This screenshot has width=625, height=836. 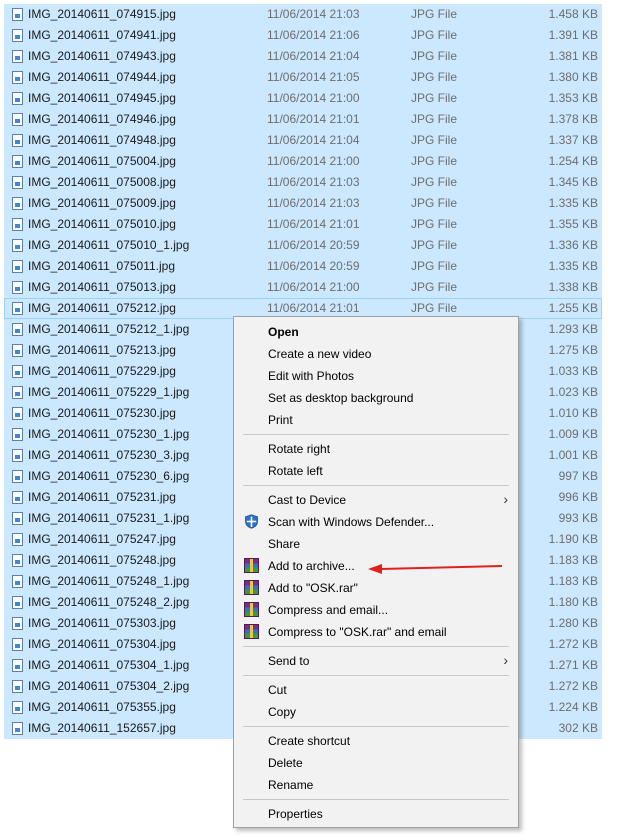 I want to click on menu-item-rotate-right: Rotate right, so click(x=376, y=449).